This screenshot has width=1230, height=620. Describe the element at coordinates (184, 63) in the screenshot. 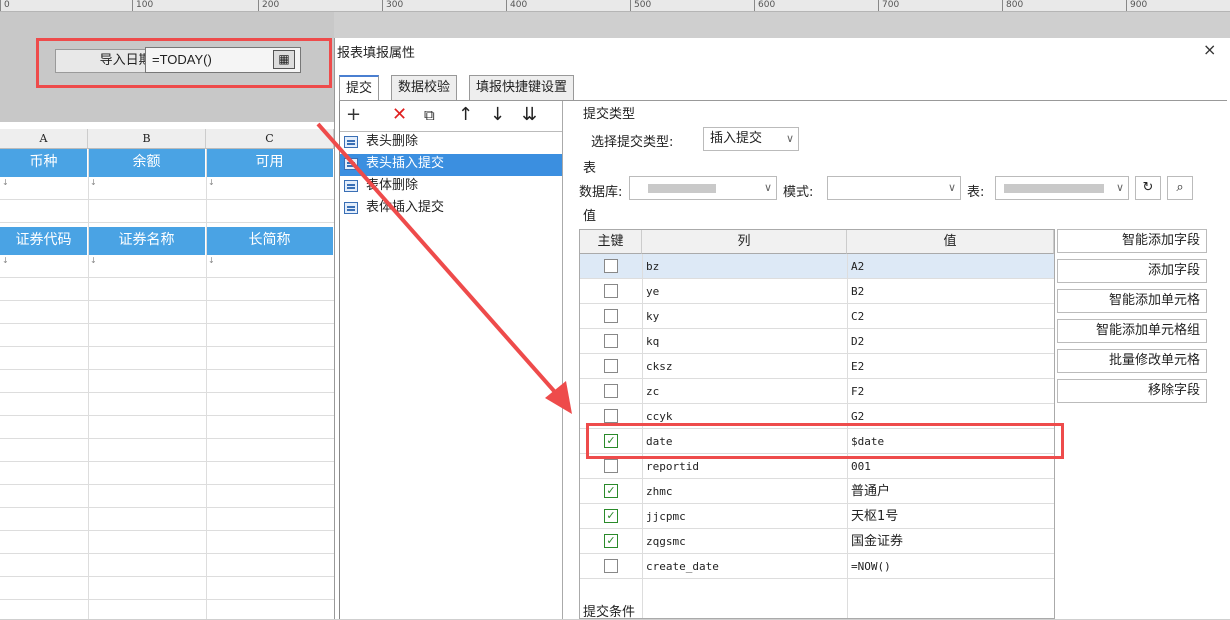

I see `date-parameter-highlight: 导入日期: =TODAY() ▦` at that location.